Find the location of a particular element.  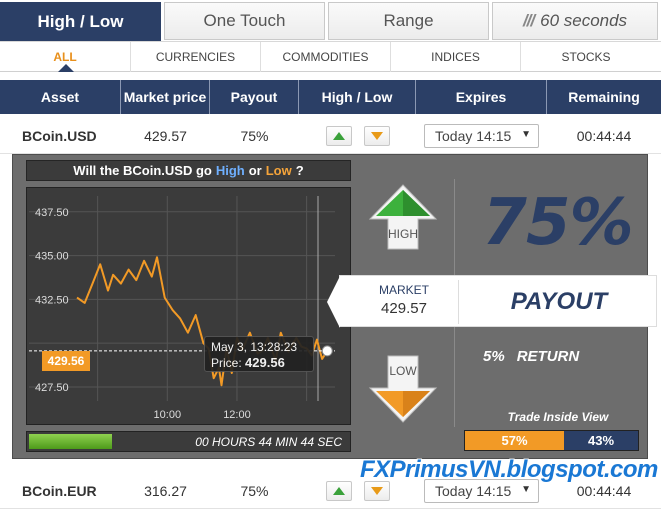

expiry-select: Today 14:15 ▼ is located at coordinates (481, 136).